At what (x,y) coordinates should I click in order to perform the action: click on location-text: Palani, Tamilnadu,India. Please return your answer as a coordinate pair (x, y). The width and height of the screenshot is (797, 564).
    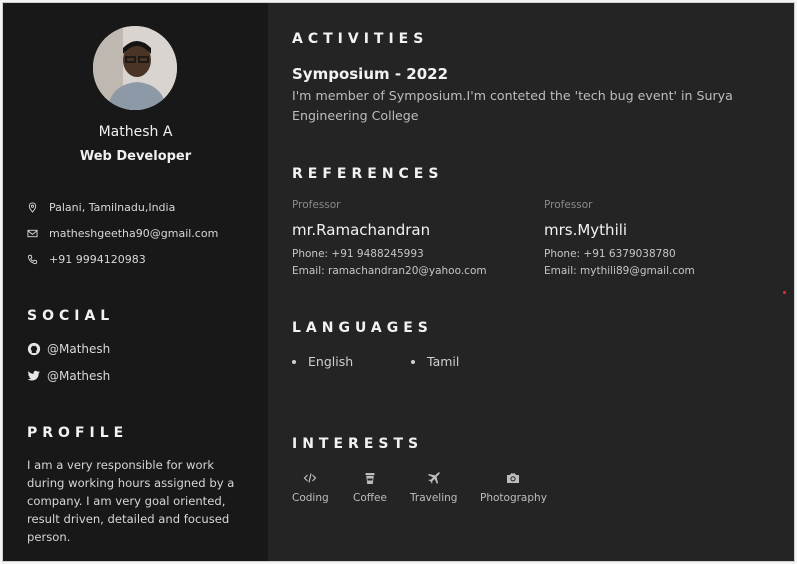
    Looking at the image, I should click on (112, 207).